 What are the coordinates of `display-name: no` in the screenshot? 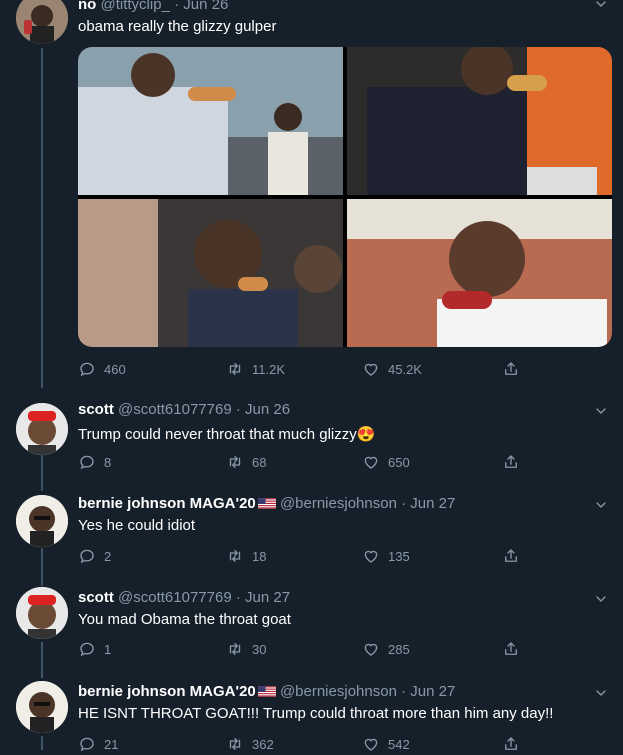 It's located at (87, 6).